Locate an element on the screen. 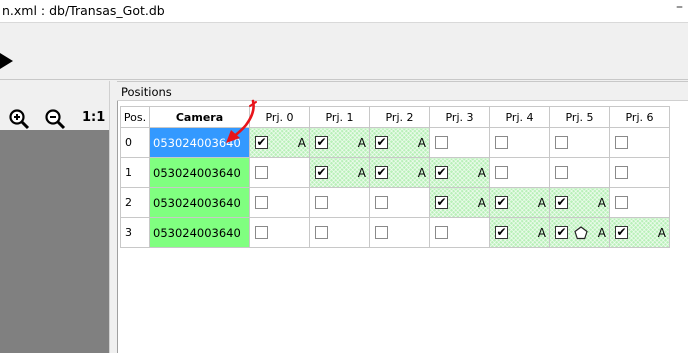 The image size is (688, 353). table-row: 0 053024003640 ✔ A ✔ A ✔ A is located at coordinates (395, 142).